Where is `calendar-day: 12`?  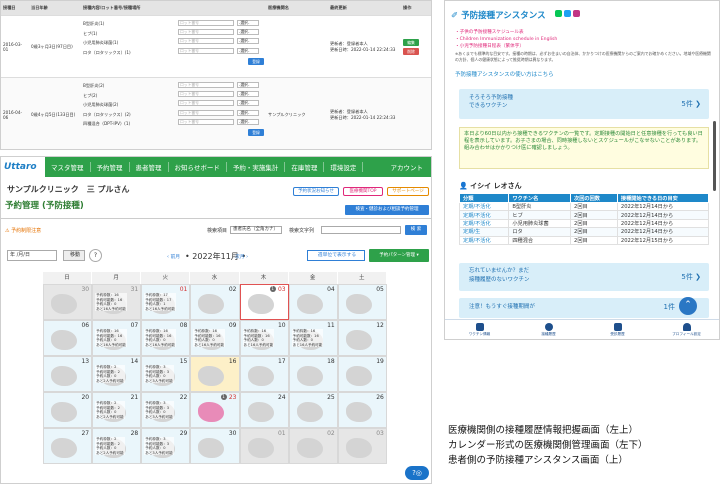
calendar-day: 12 is located at coordinates (362, 338).